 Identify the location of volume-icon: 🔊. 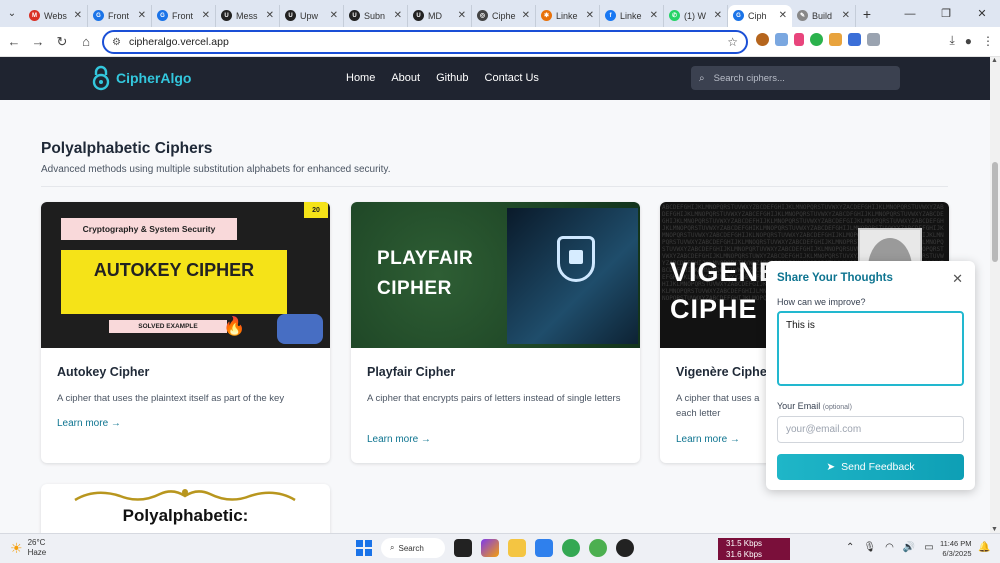
(909, 547).